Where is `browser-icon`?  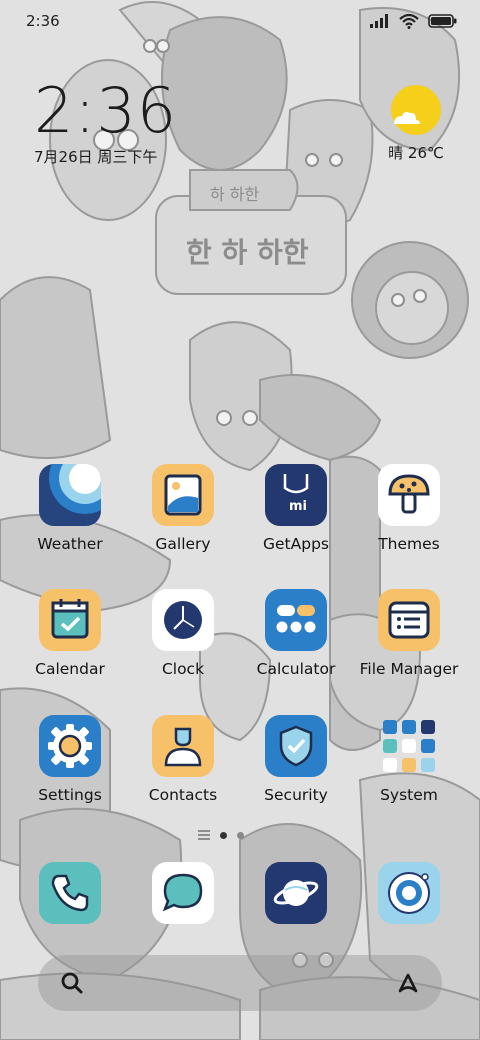
browser-icon is located at coordinates (296, 893).